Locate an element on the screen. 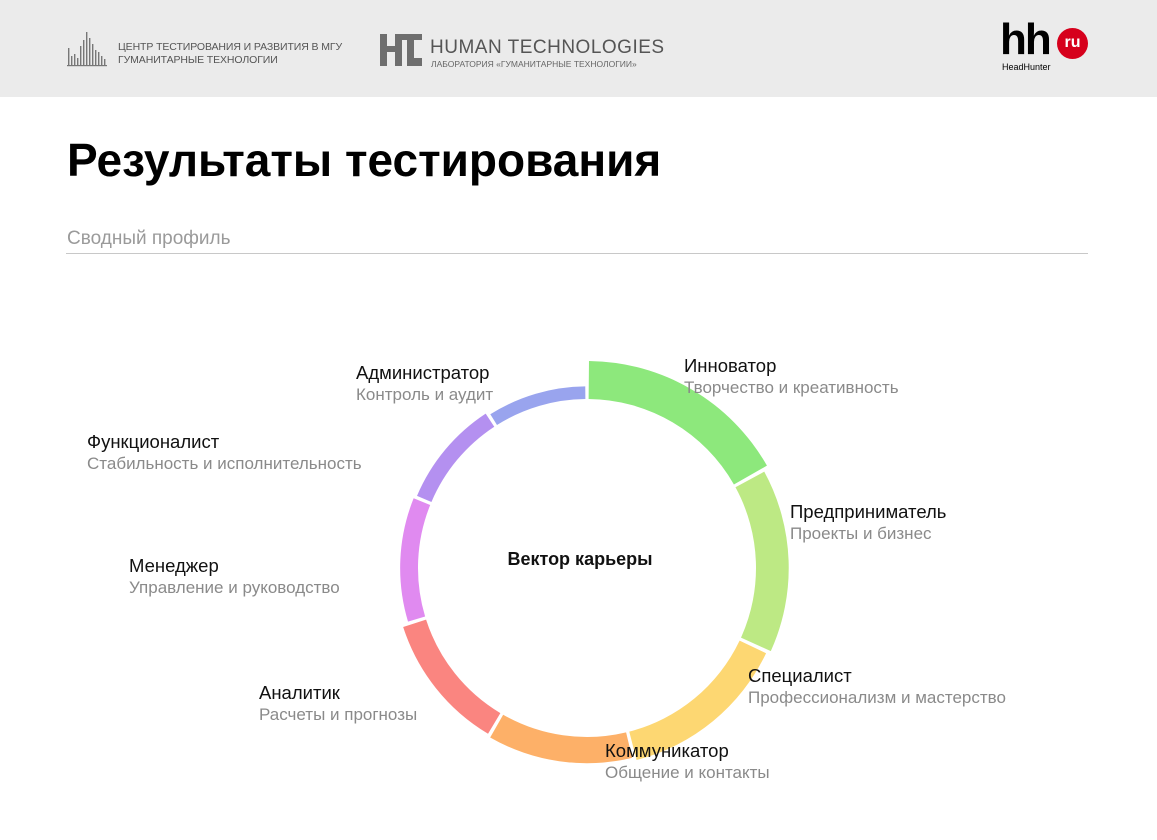 The width and height of the screenshot is (1157, 840). segment-name-label: Специалист is located at coordinates (800, 675).